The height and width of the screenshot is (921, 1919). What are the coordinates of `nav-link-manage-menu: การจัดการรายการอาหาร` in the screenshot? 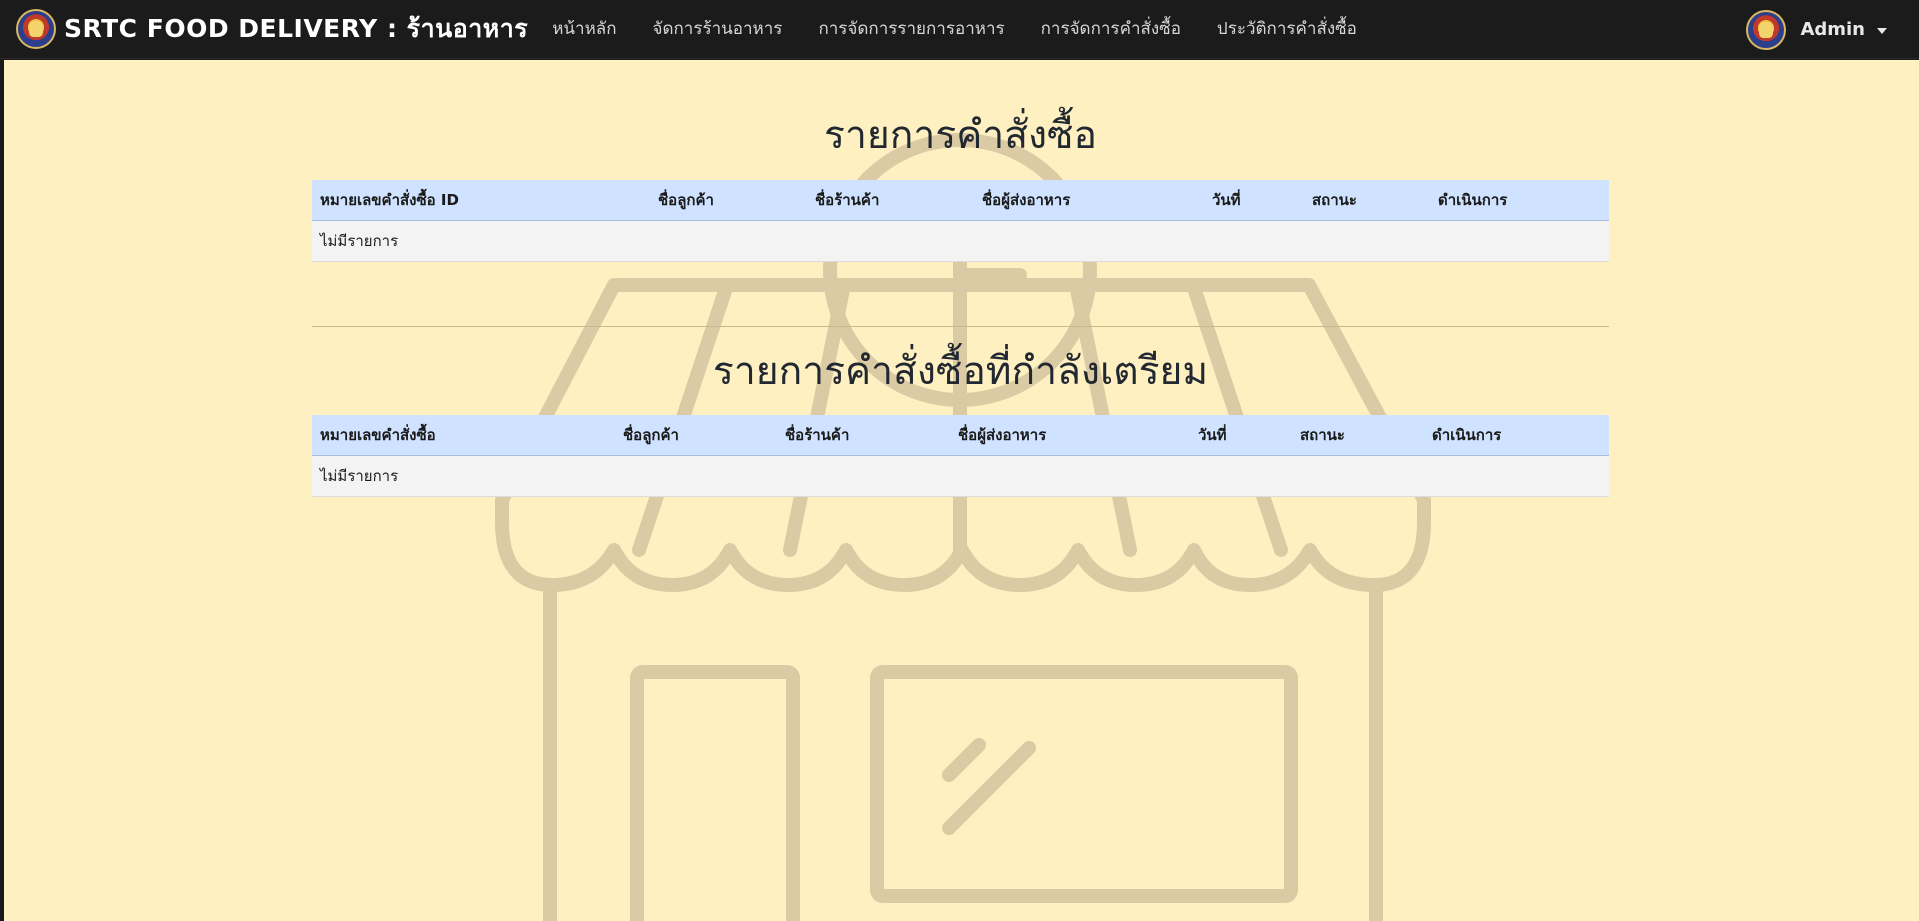 It's located at (911, 29).